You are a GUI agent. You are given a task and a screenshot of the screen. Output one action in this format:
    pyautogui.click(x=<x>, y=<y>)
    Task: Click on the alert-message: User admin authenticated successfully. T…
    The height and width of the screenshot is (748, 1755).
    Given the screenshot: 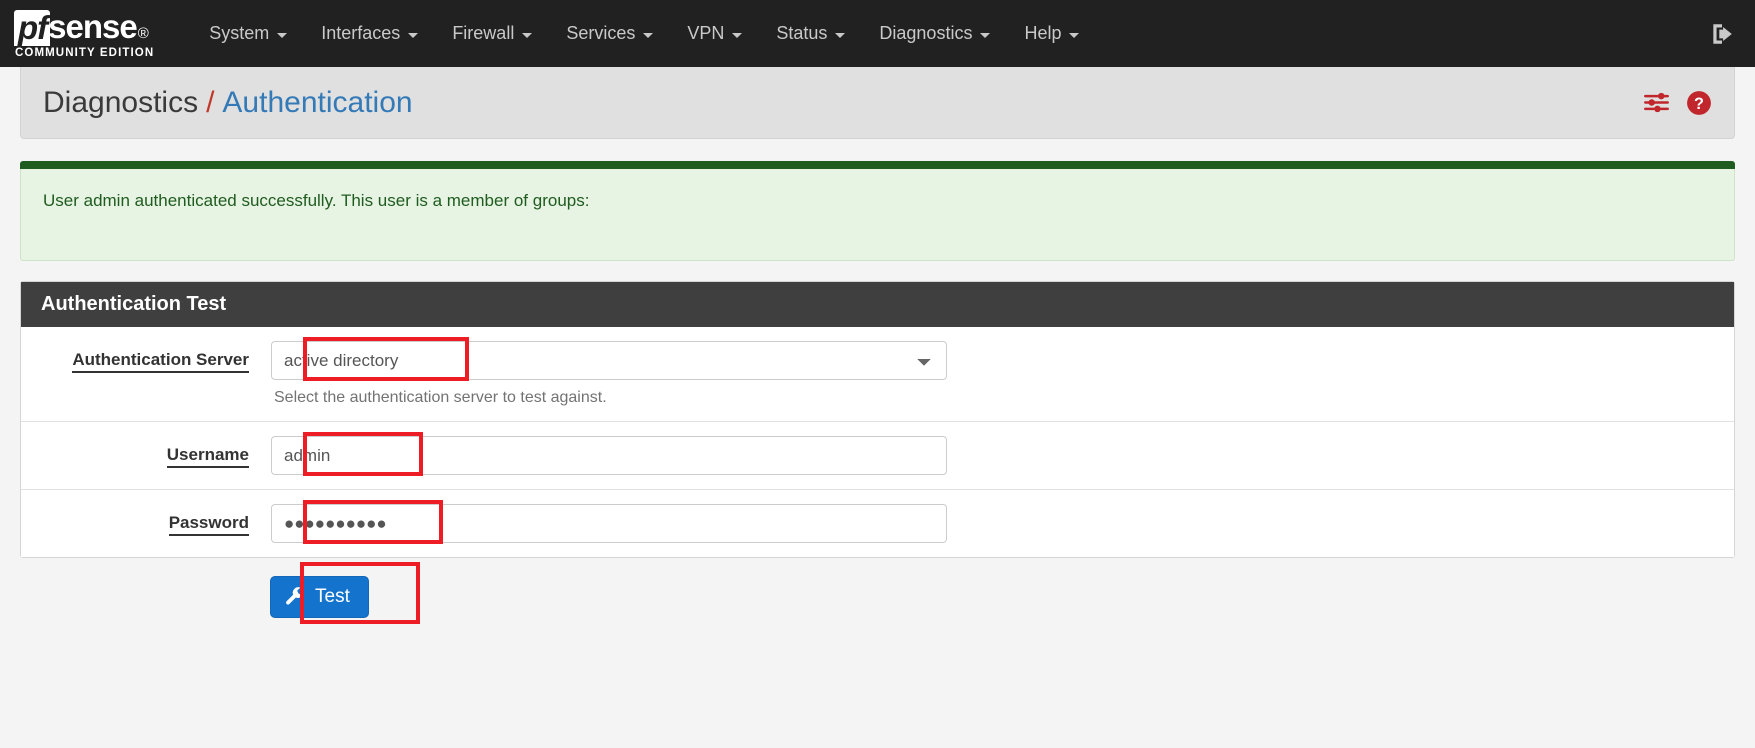 What is the action you would take?
    pyautogui.click(x=316, y=200)
    